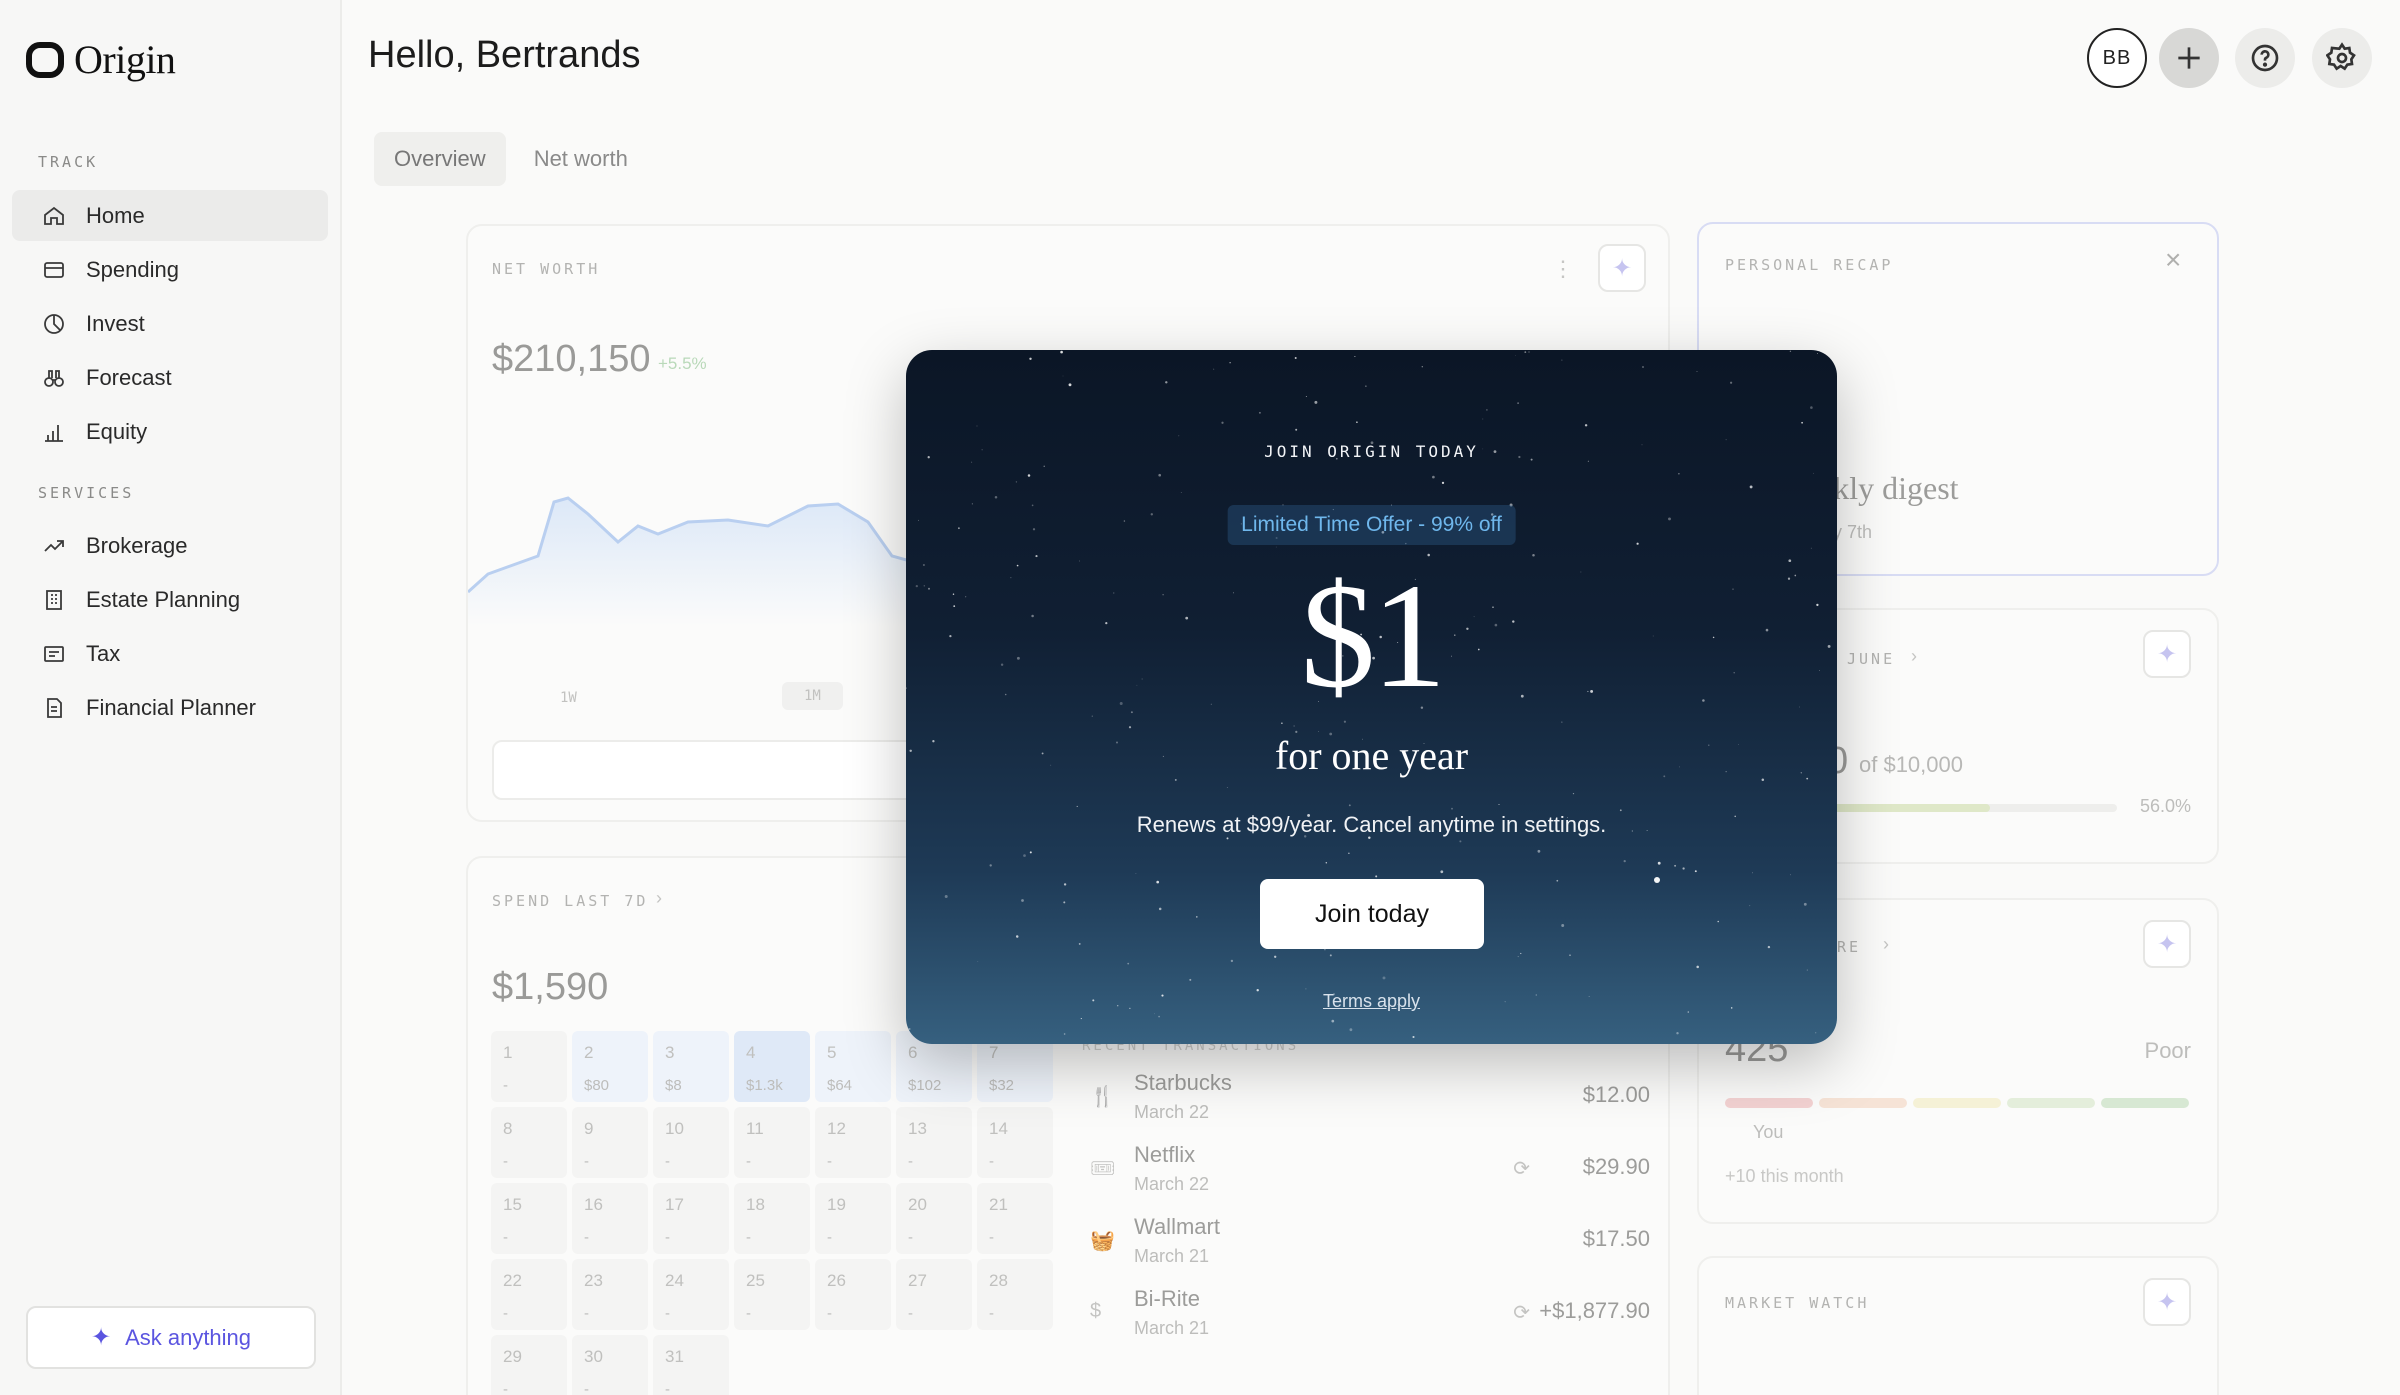  Describe the element at coordinates (529, 1365) in the screenshot. I see `calendar-day: 29 -` at that location.